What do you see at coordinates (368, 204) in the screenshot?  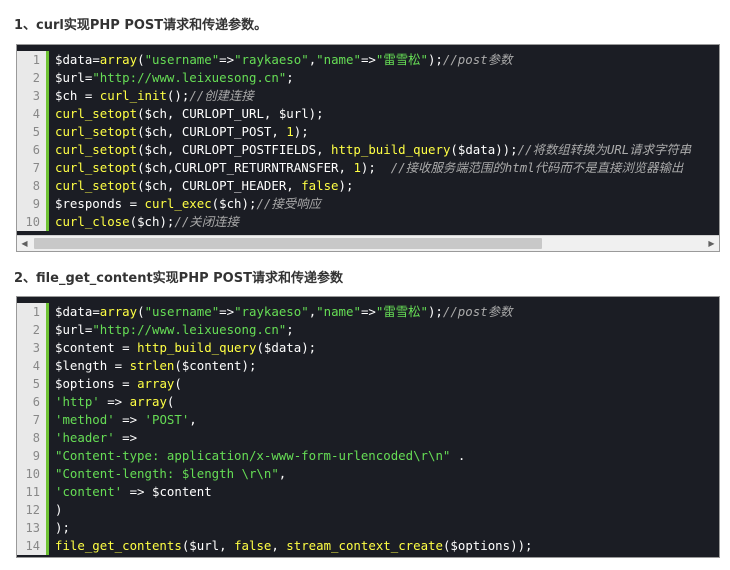 I see `code-line: 9 $responds = curl_exec($ch);//接受响应` at bounding box center [368, 204].